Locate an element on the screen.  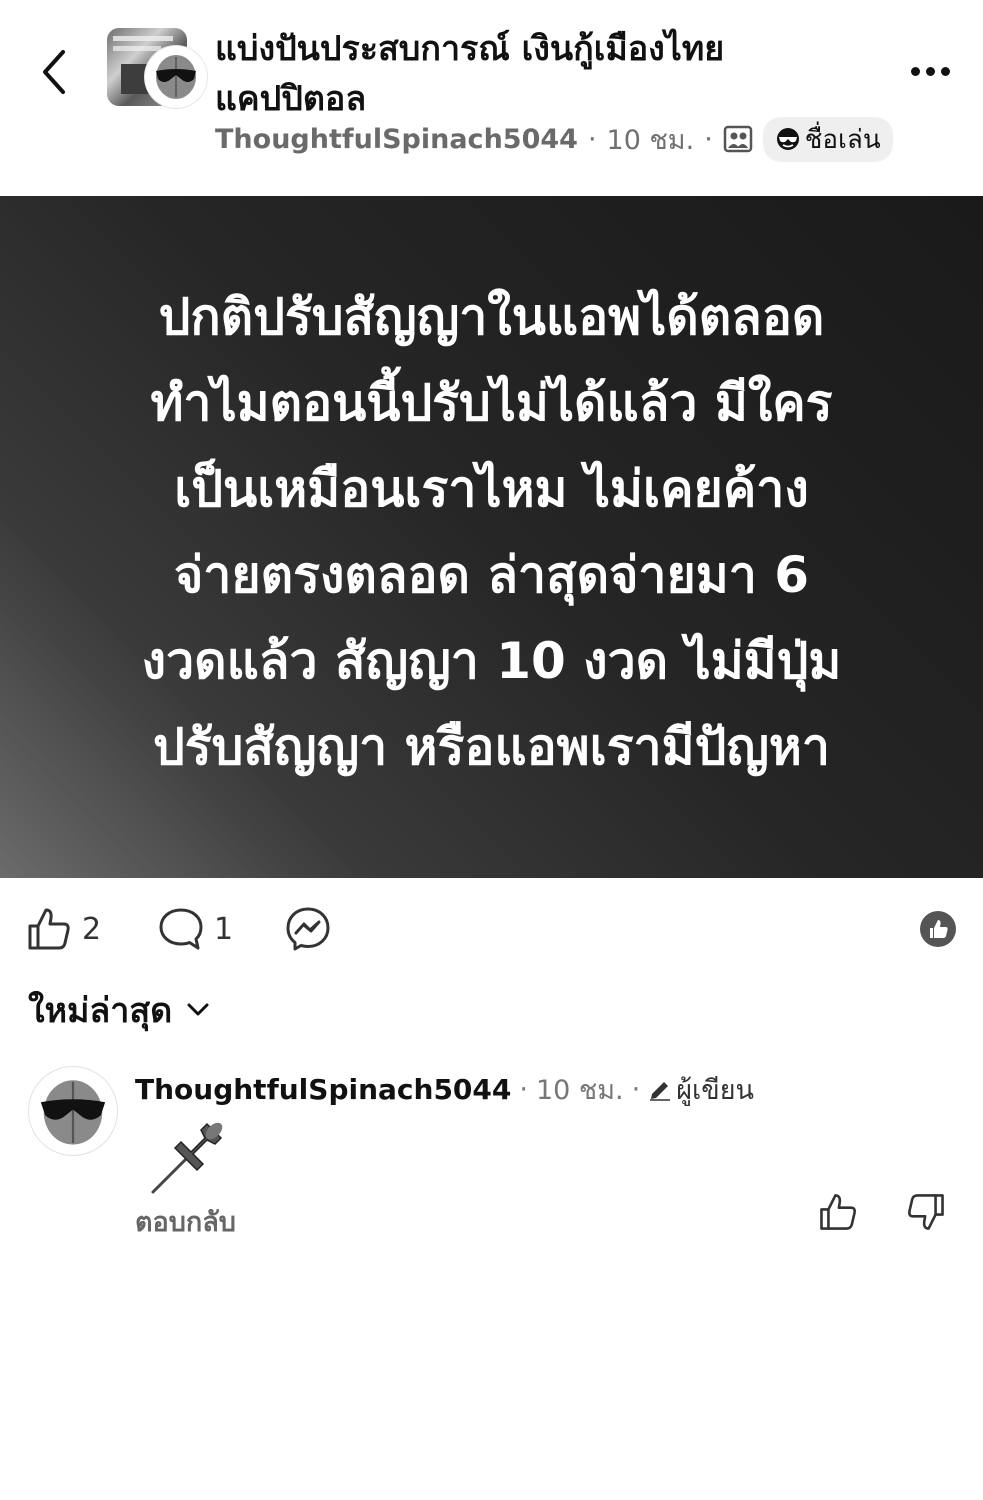
flair-label: ชื่อเล่น is located at coordinates (842, 139).